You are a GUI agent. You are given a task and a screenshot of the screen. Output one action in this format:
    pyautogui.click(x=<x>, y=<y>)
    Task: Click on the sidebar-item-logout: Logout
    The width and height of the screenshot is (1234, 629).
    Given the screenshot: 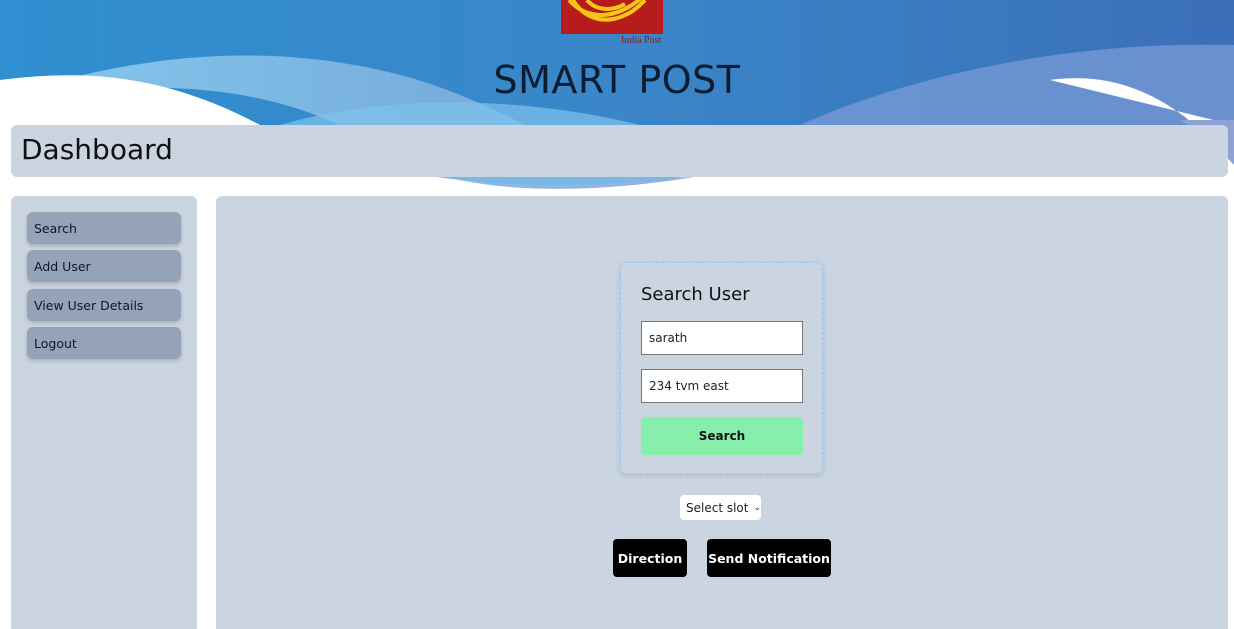 What is the action you would take?
    pyautogui.click(x=104, y=343)
    